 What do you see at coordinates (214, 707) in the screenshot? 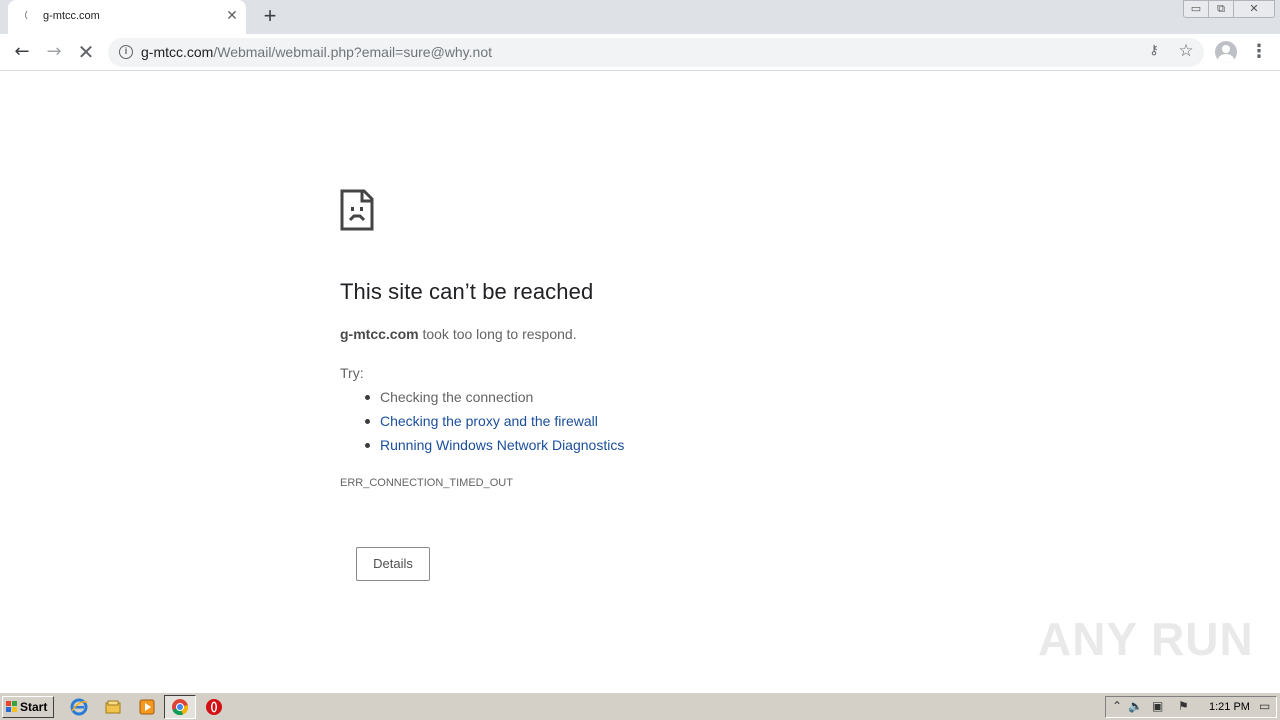
I see `opera-icon` at bounding box center [214, 707].